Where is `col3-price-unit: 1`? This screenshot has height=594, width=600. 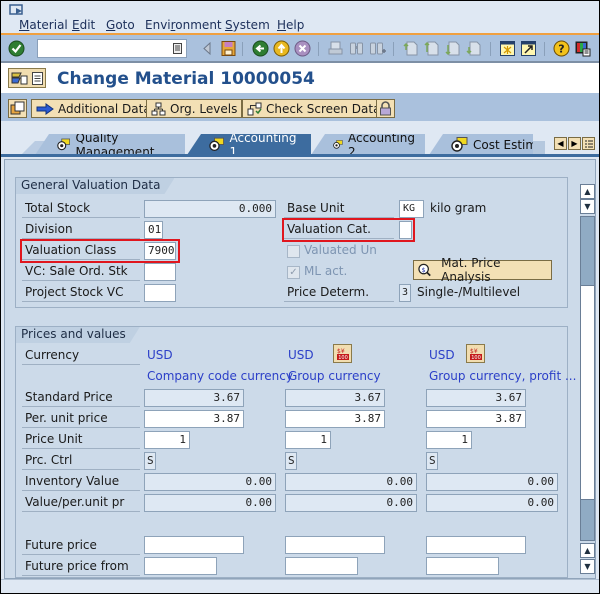 col3-price-unit: 1 is located at coordinates (449, 440).